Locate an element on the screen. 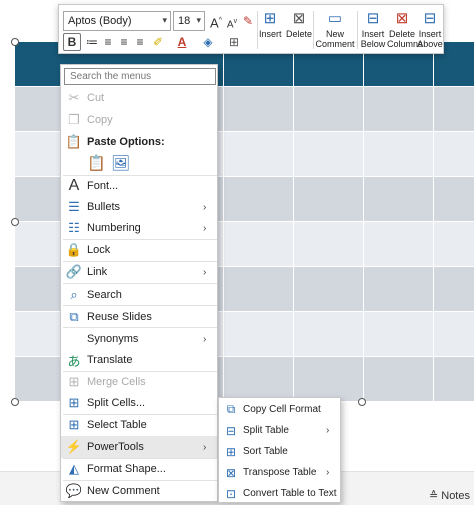 Image resolution: width=474 pixels, height=505 pixels. menu-item-select-table: ⊞ Select Table is located at coordinates (139, 425).